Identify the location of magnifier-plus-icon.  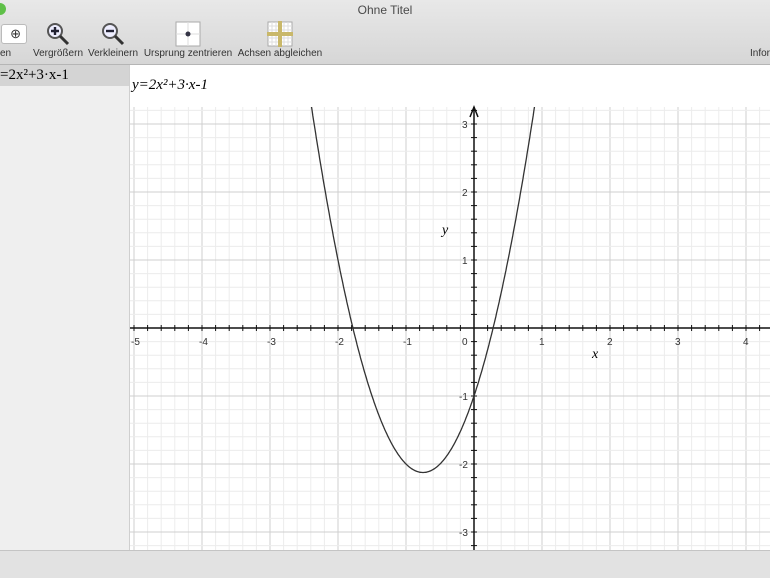
(58, 34).